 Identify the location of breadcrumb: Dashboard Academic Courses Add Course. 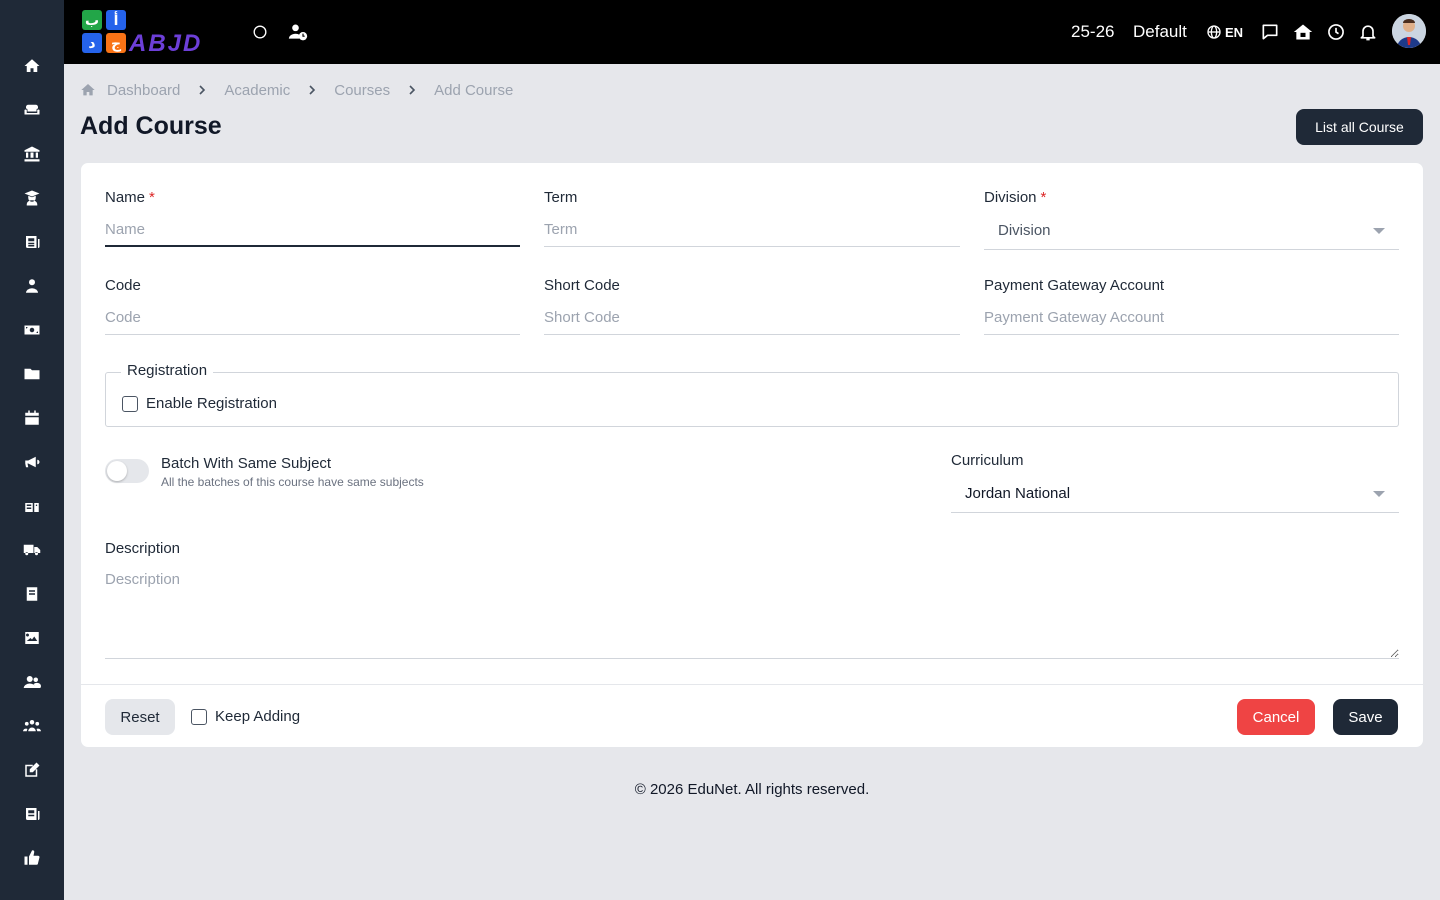
(296, 90).